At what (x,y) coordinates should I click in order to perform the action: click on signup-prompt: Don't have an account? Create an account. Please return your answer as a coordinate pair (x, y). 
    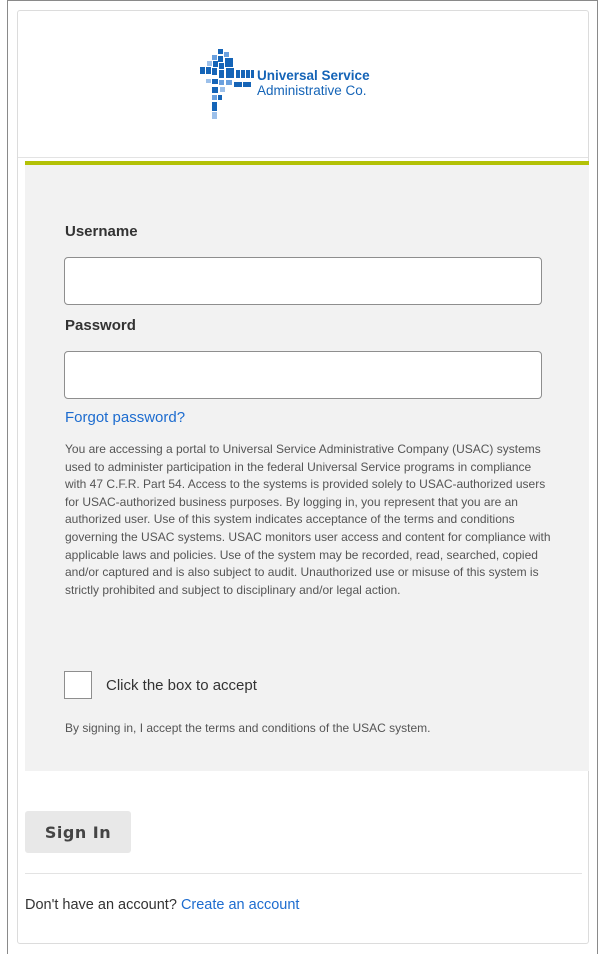
    Looking at the image, I should click on (162, 905).